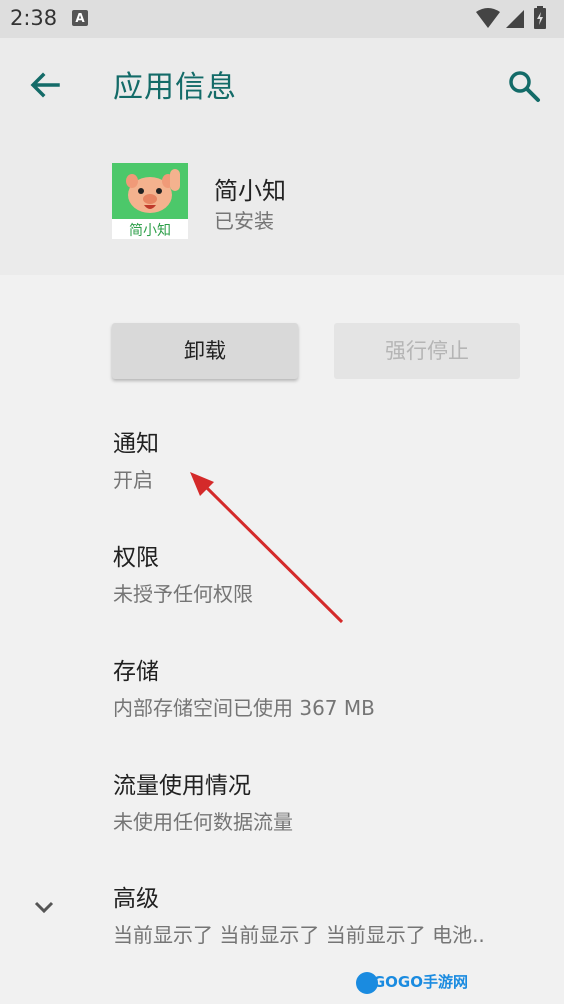 Image resolution: width=564 pixels, height=1004 pixels. What do you see at coordinates (420, 982) in the screenshot?
I see `watermark: GOGO手游网` at bounding box center [420, 982].